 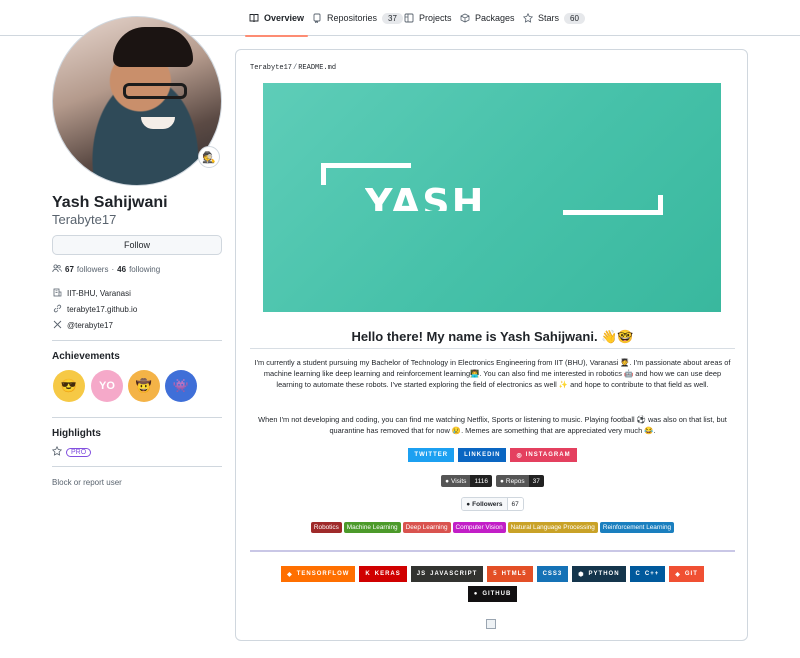 What do you see at coordinates (254, 18) in the screenshot?
I see `book-icon` at bounding box center [254, 18].